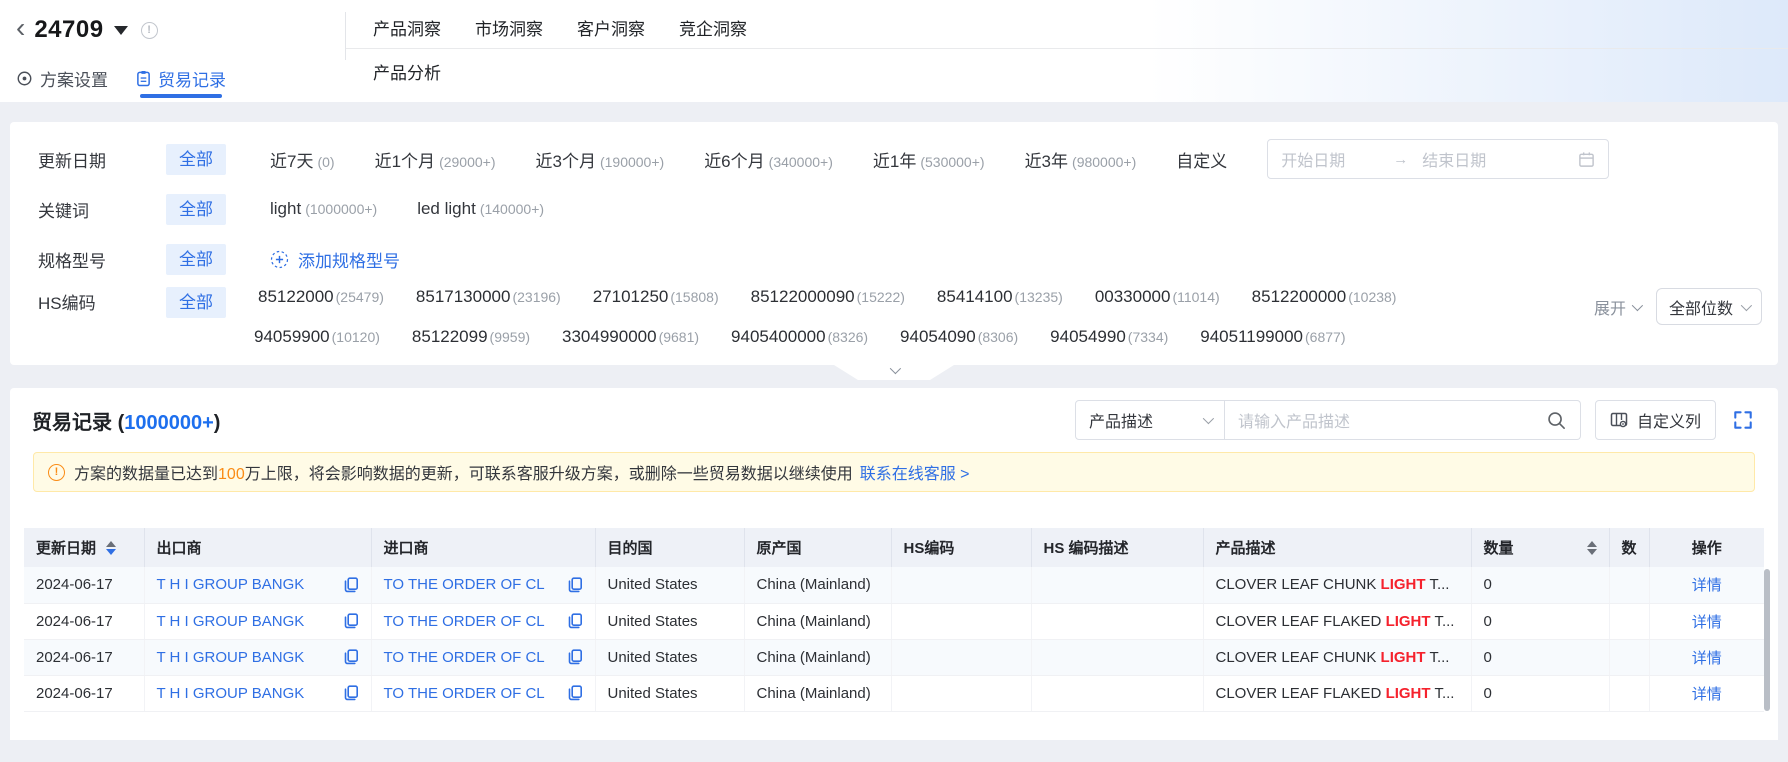 The height and width of the screenshot is (762, 1788). I want to click on hs-code-option: 9405400000 (8326), so click(799, 337).